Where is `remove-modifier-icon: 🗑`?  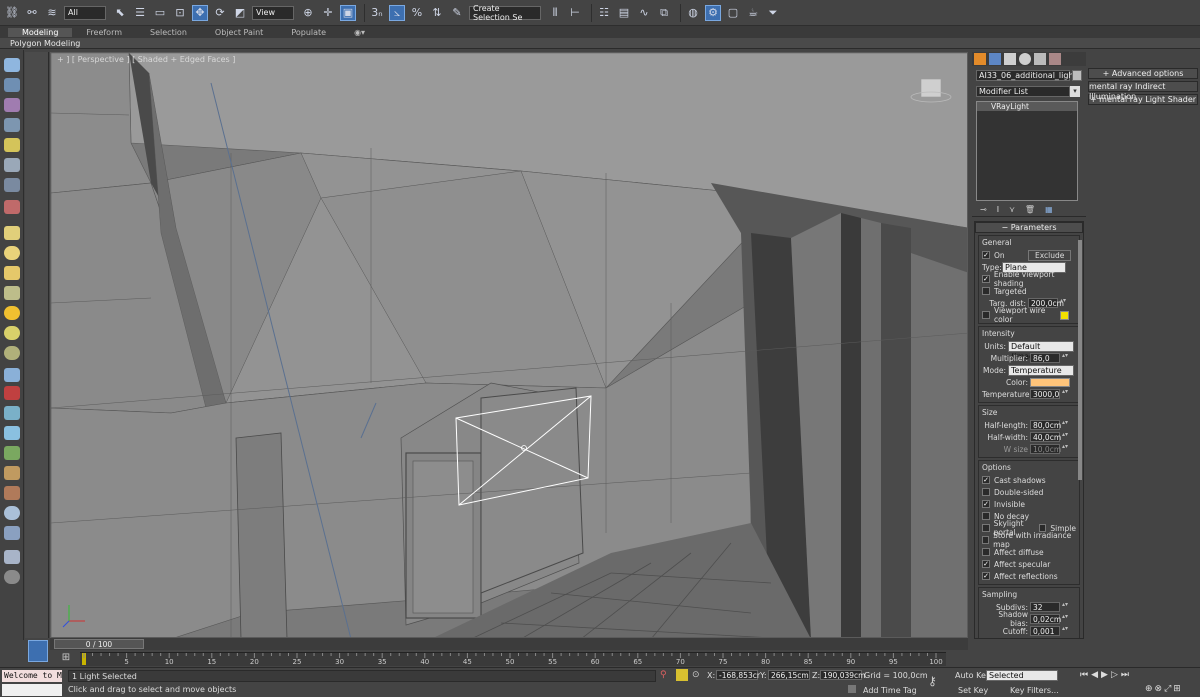 remove-modifier-icon: 🗑 is located at coordinates (1030, 209).